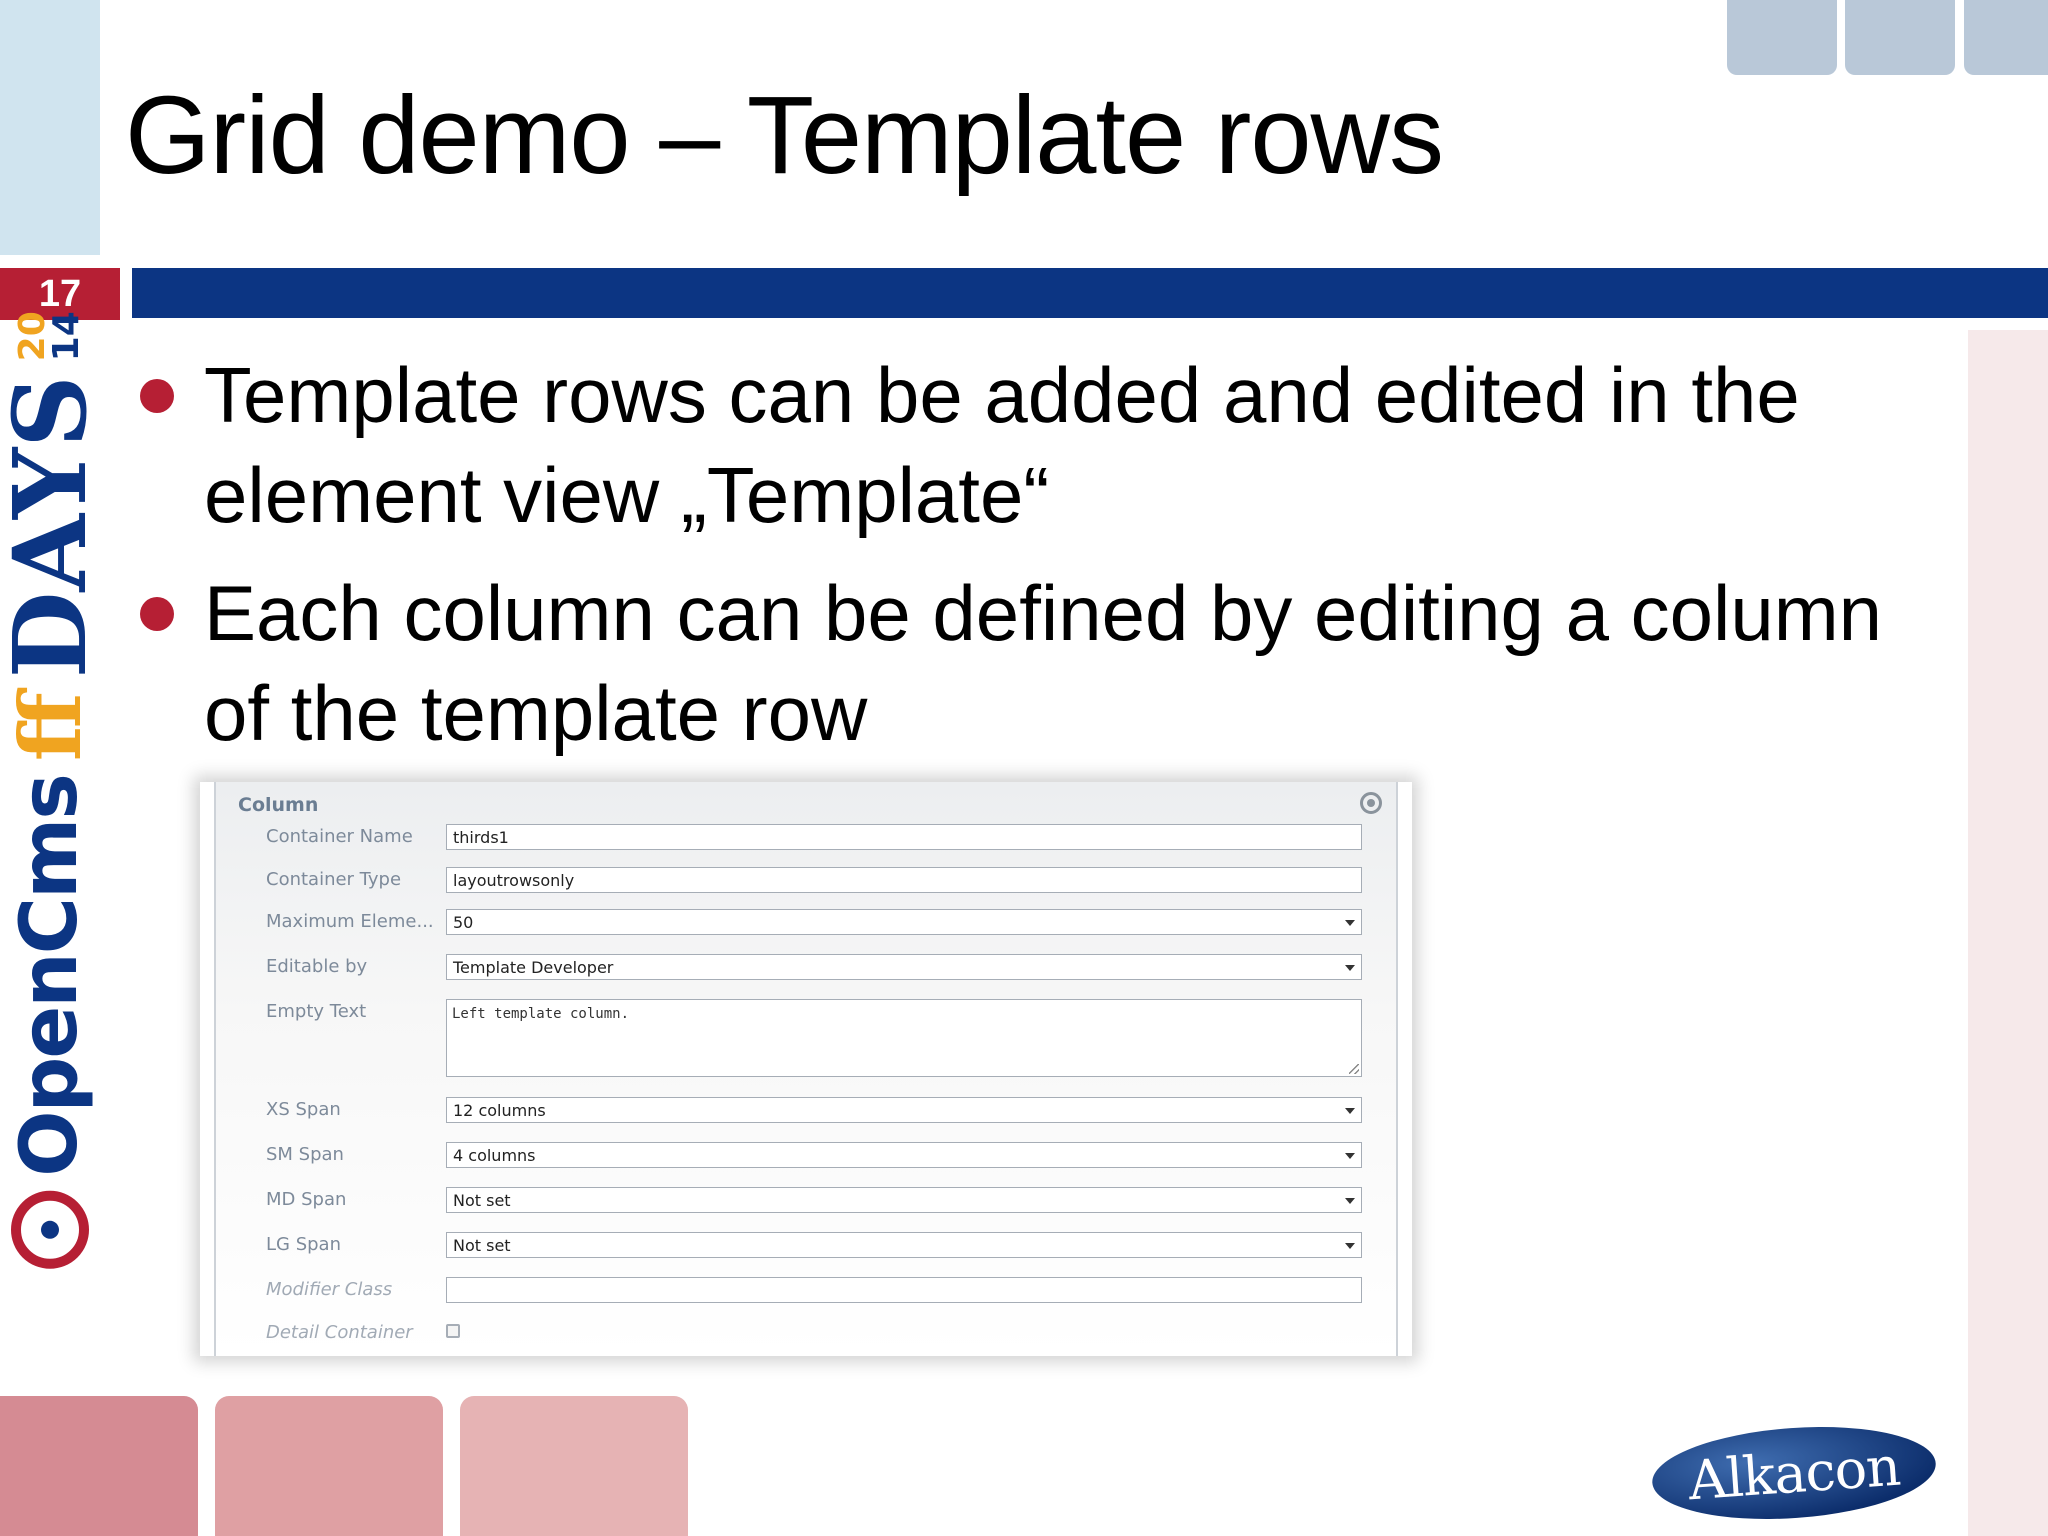 The width and height of the screenshot is (2048, 1536). Describe the element at coordinates (32, 336) in the screenshot. I see `logo-year-top: 20` at that location.